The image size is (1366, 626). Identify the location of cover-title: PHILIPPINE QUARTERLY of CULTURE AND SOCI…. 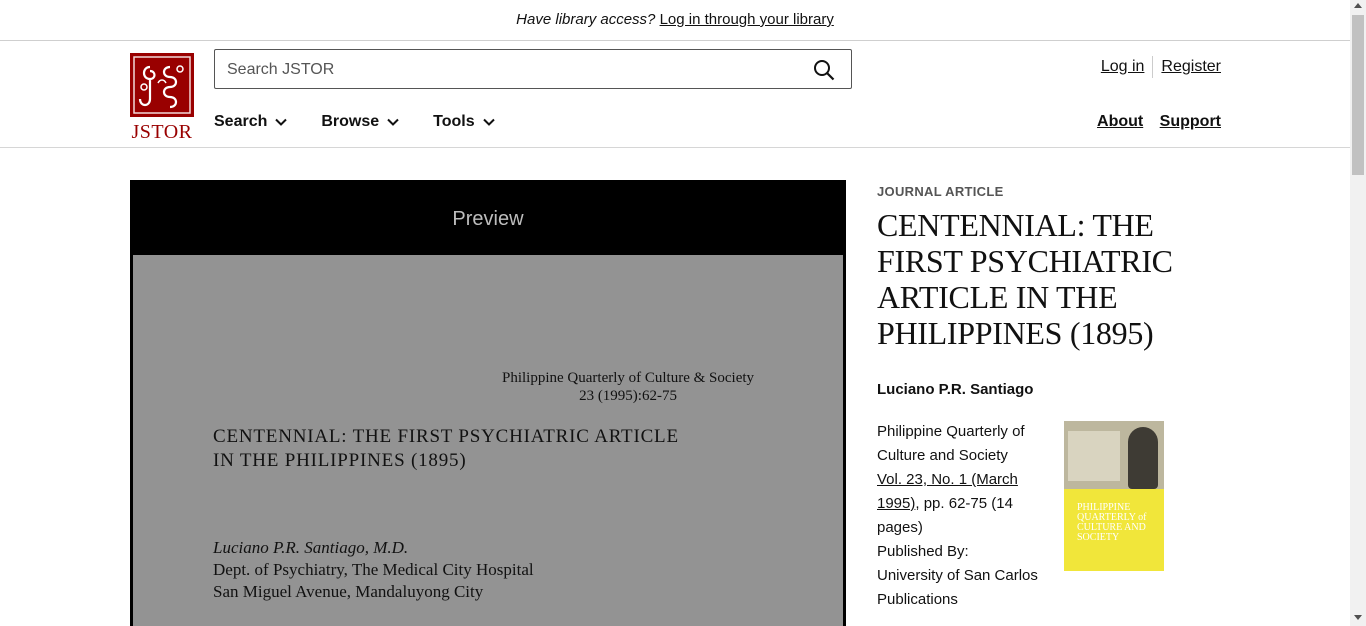
(1112, 522).